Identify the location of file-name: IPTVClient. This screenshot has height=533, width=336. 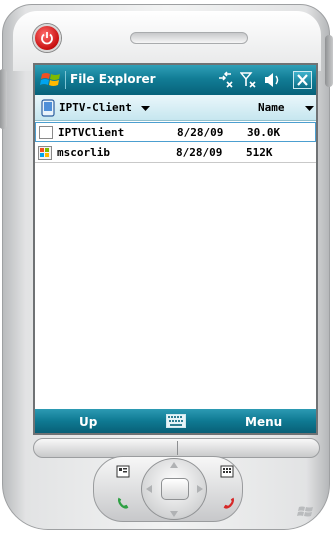
(91, 132).